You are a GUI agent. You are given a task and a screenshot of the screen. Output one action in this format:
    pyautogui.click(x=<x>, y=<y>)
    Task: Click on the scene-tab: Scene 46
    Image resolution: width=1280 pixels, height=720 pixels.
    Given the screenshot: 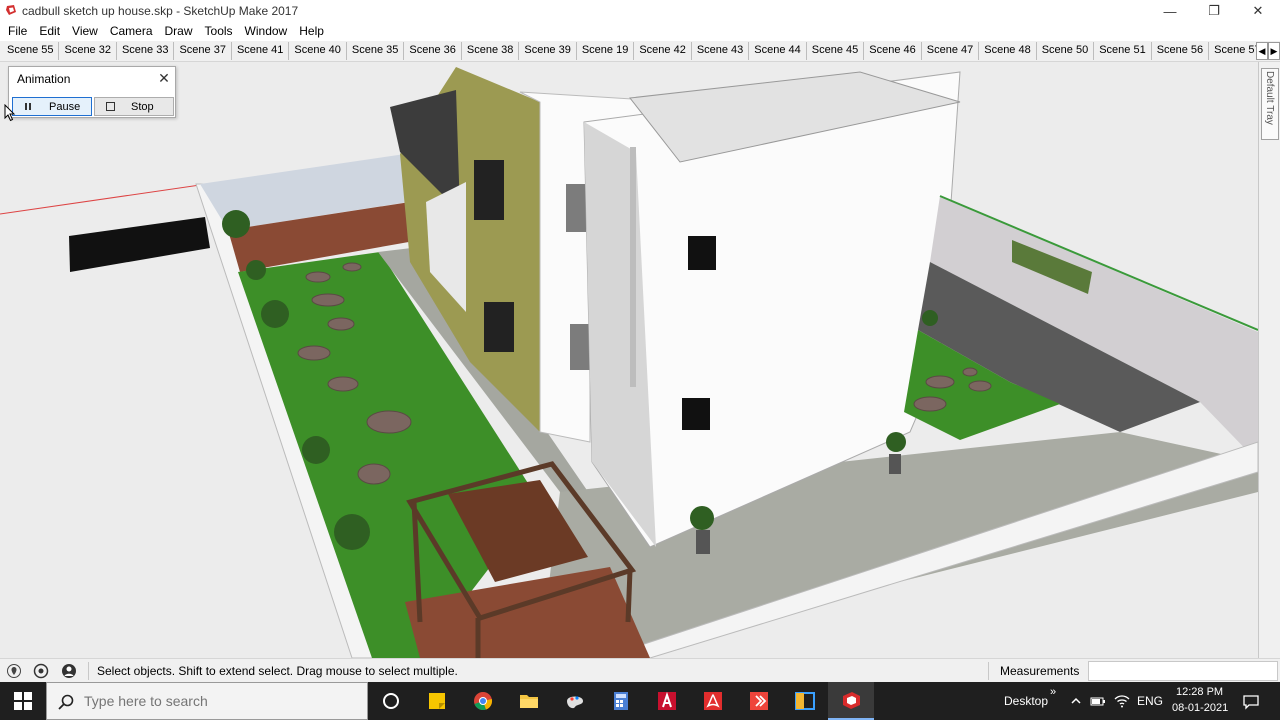 What is the action you would take?
    pyautogui.click(x=893, y=51)
    